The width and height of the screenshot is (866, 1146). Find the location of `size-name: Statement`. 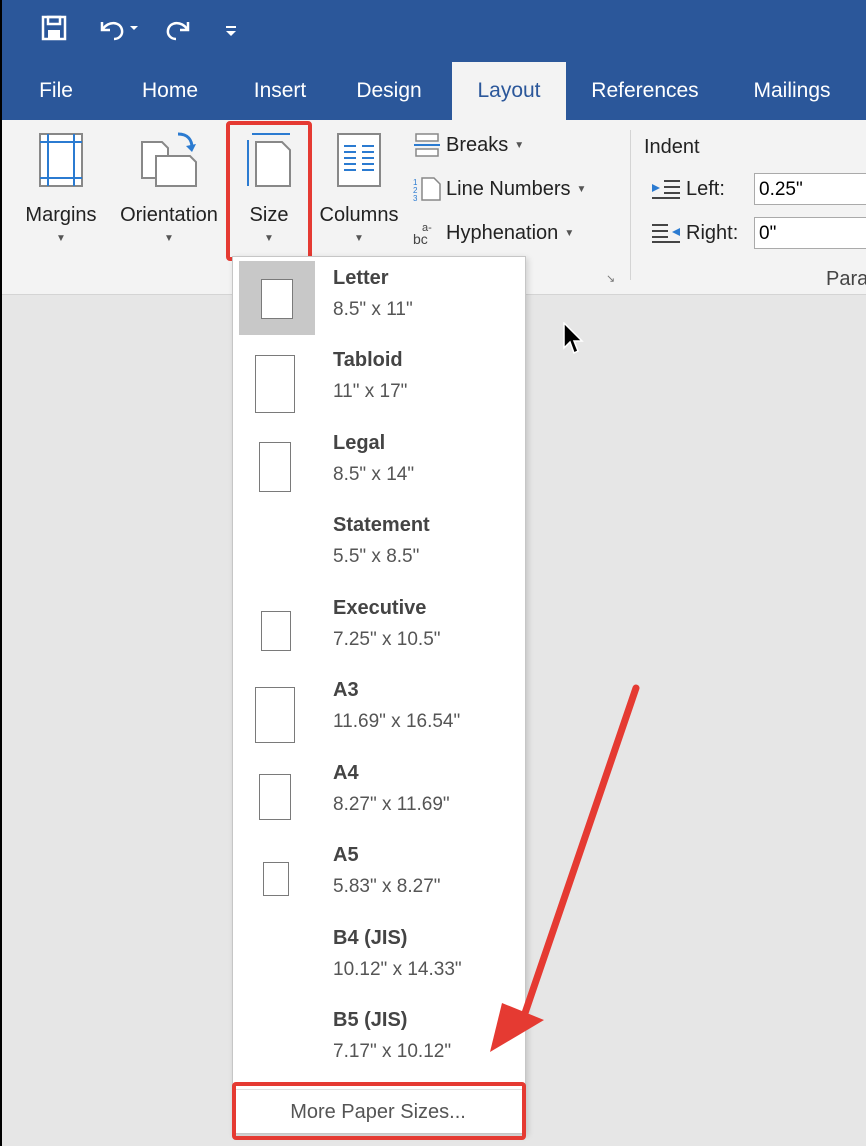

size-name: Statement is located at coordinates (381, 525).